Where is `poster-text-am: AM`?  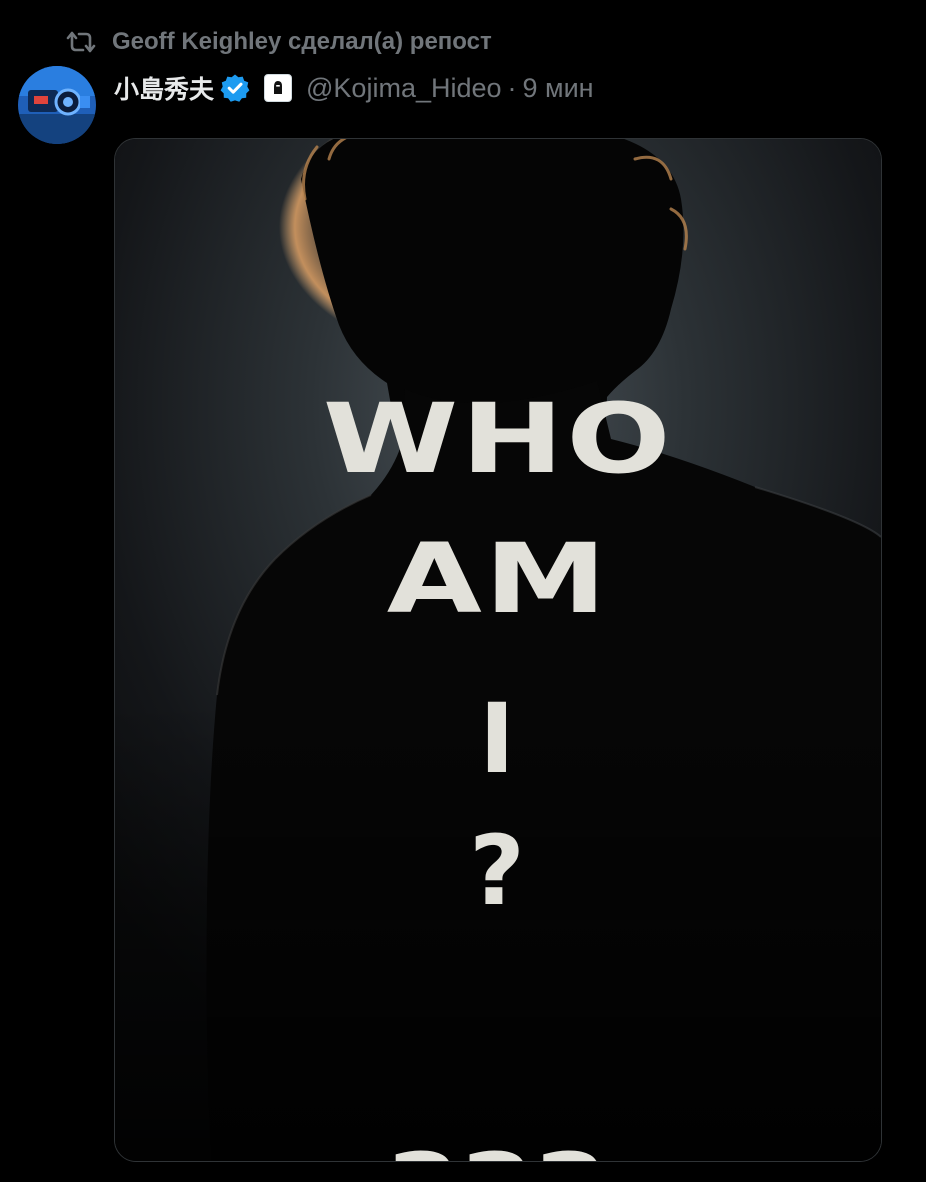 poster-text-am: AM is located at coordinates (498, 579).